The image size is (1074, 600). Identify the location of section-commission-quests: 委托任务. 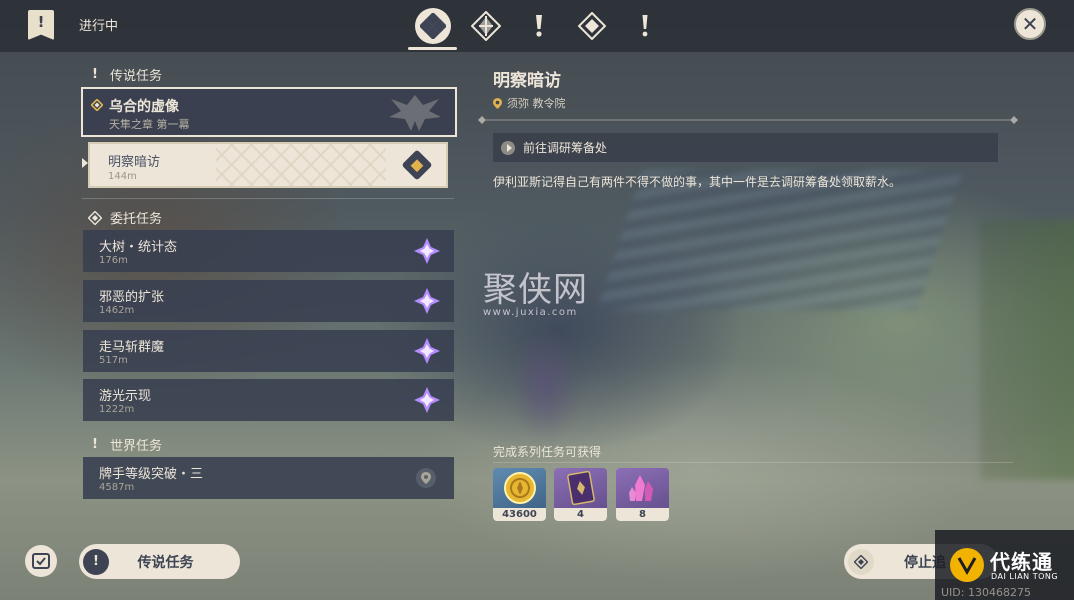
(125, 217).